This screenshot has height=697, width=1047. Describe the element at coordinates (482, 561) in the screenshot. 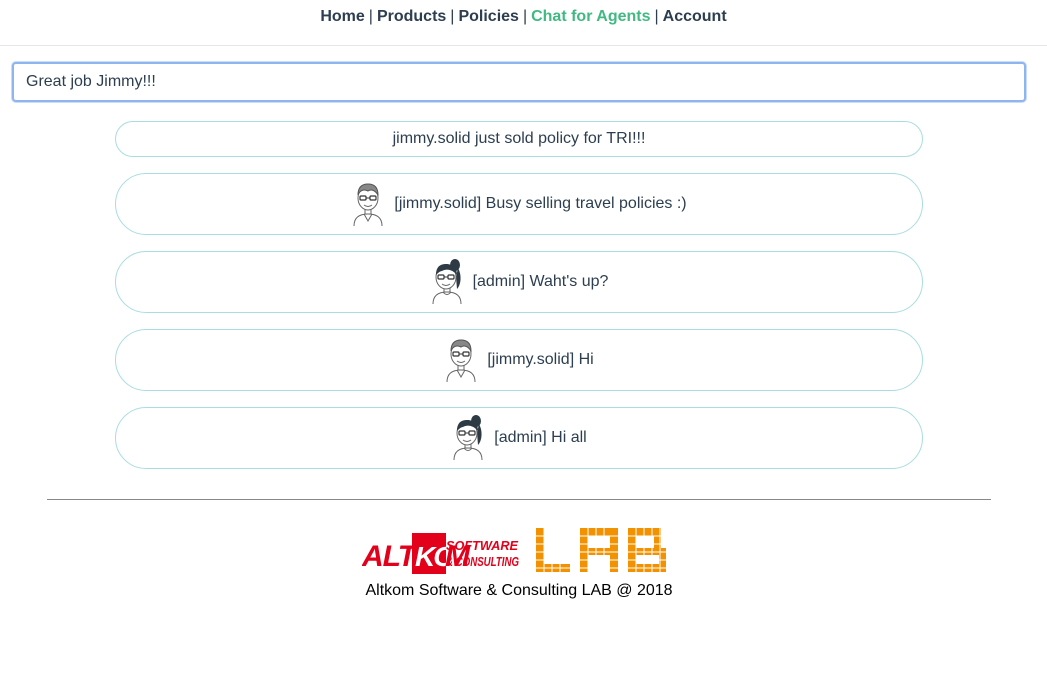

I see `svg-text: & CONSULTING` at that location.